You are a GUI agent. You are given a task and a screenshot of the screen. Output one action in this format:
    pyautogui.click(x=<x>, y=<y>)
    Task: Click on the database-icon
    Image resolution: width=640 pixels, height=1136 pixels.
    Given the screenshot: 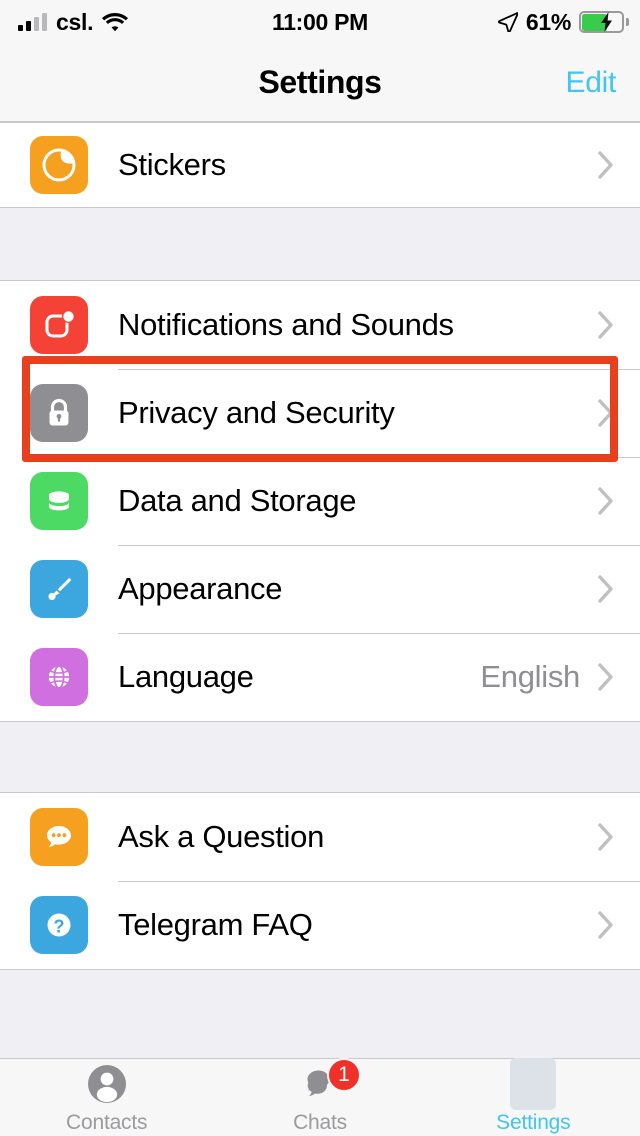 What is the action you would take?
    pyautogui.click(x=59, y=501)
    